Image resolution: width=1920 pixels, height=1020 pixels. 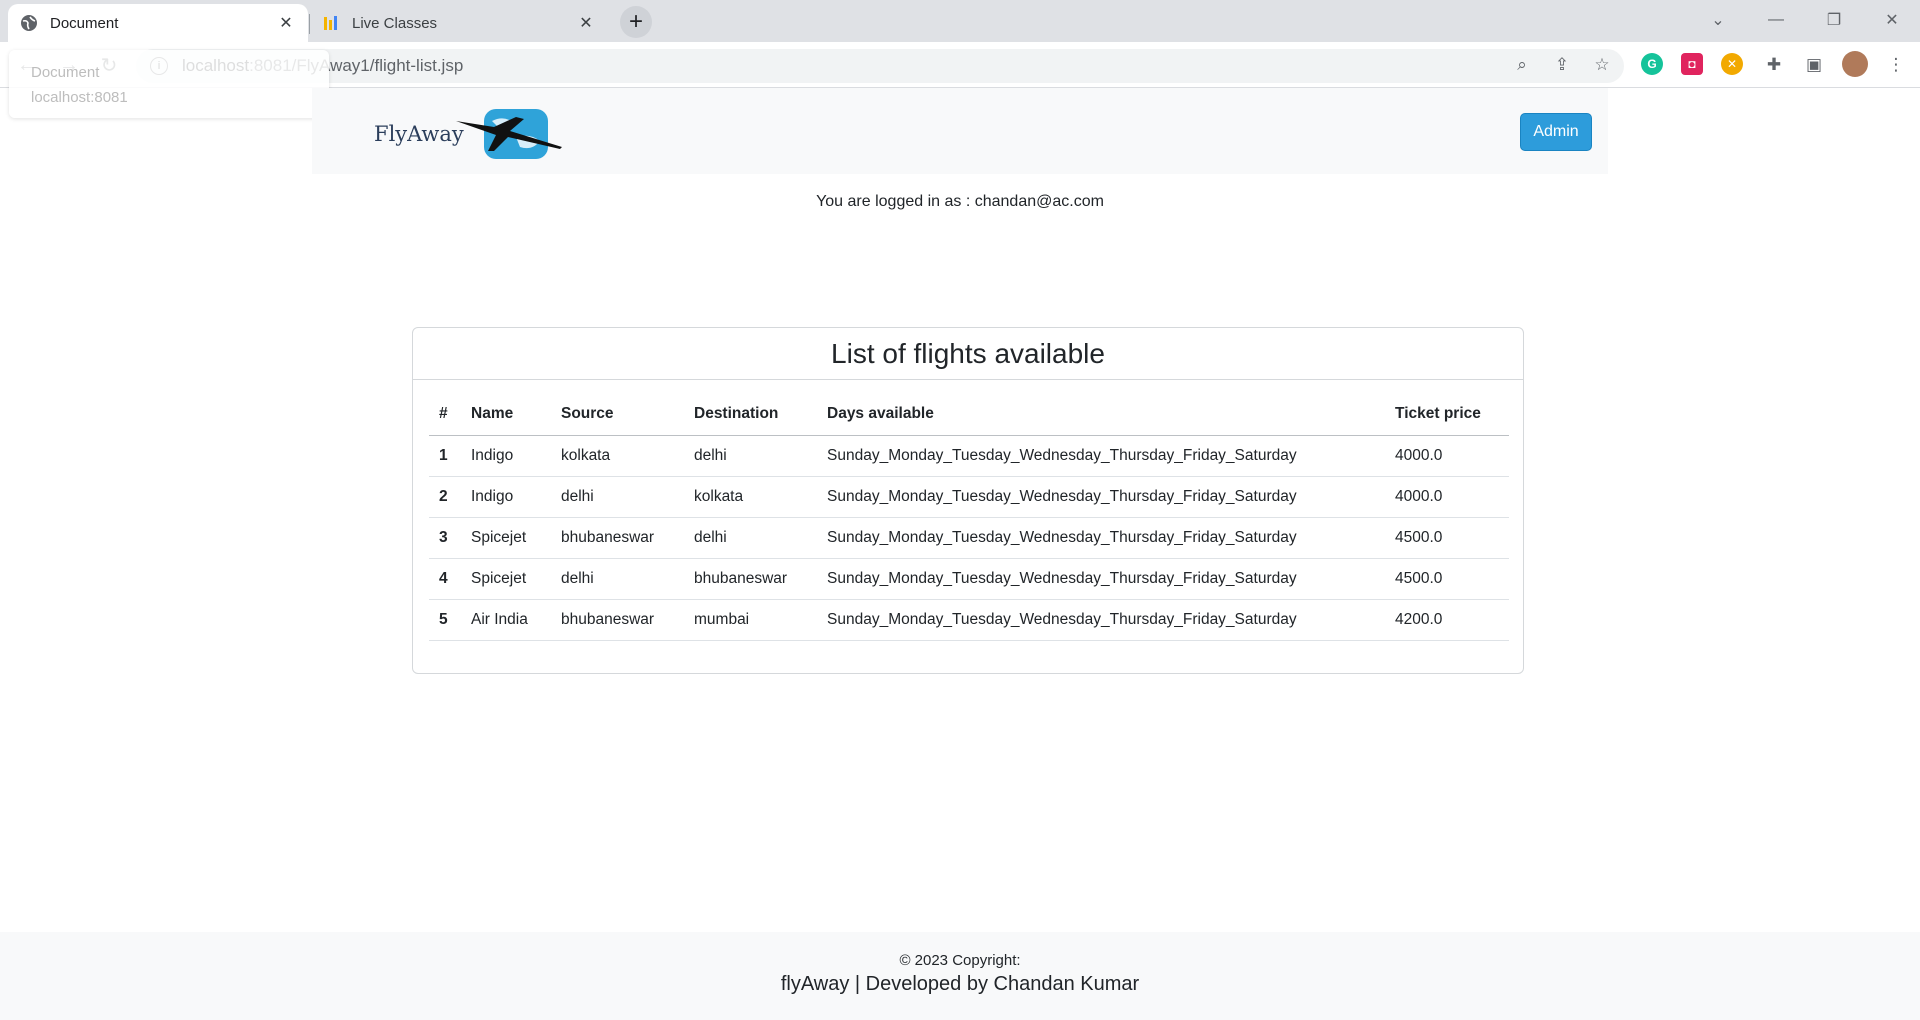 What do you see at coordinates (1447, 620) in the screenshot?
I see `cell-price: 4200.0` at bounding box center [1447, 620].